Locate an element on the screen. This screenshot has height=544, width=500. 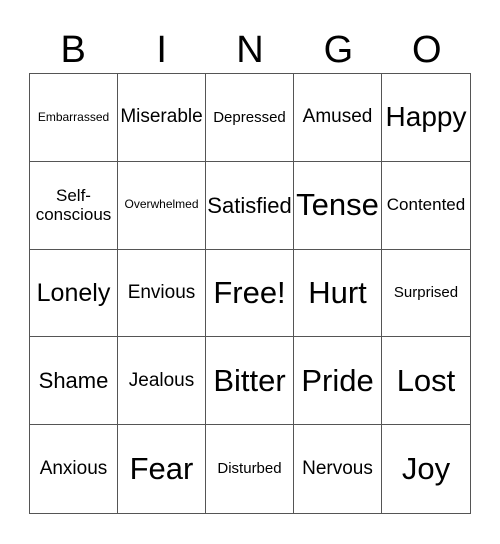
bingo-cell: Fear is located at coordinates (162, 469).